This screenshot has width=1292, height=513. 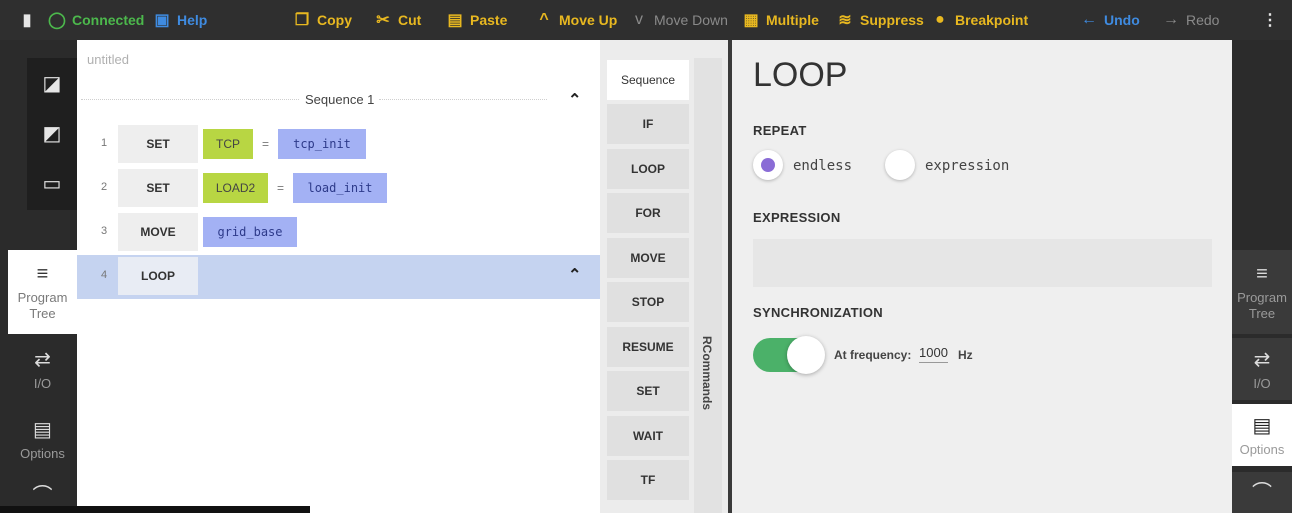 I want to click on tree-row-1: 1 SET TCP = tcp_init, so click(x=338, y=145).